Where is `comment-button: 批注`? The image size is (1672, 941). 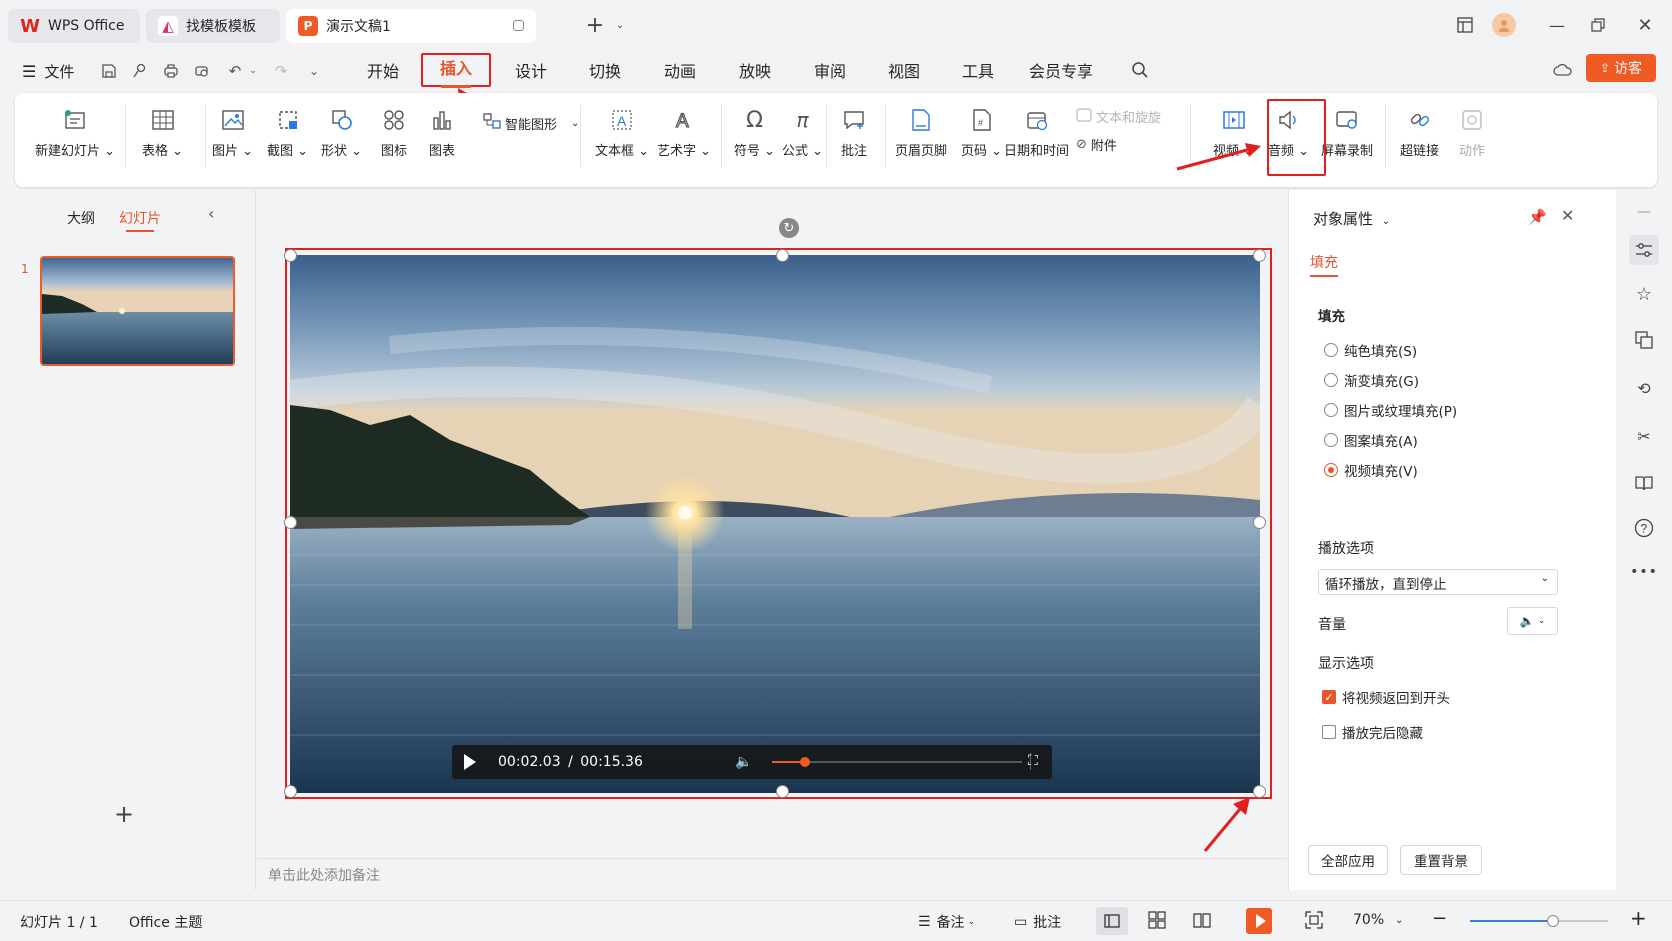 comment-button: 批注 is located at coordinates (854, 133).